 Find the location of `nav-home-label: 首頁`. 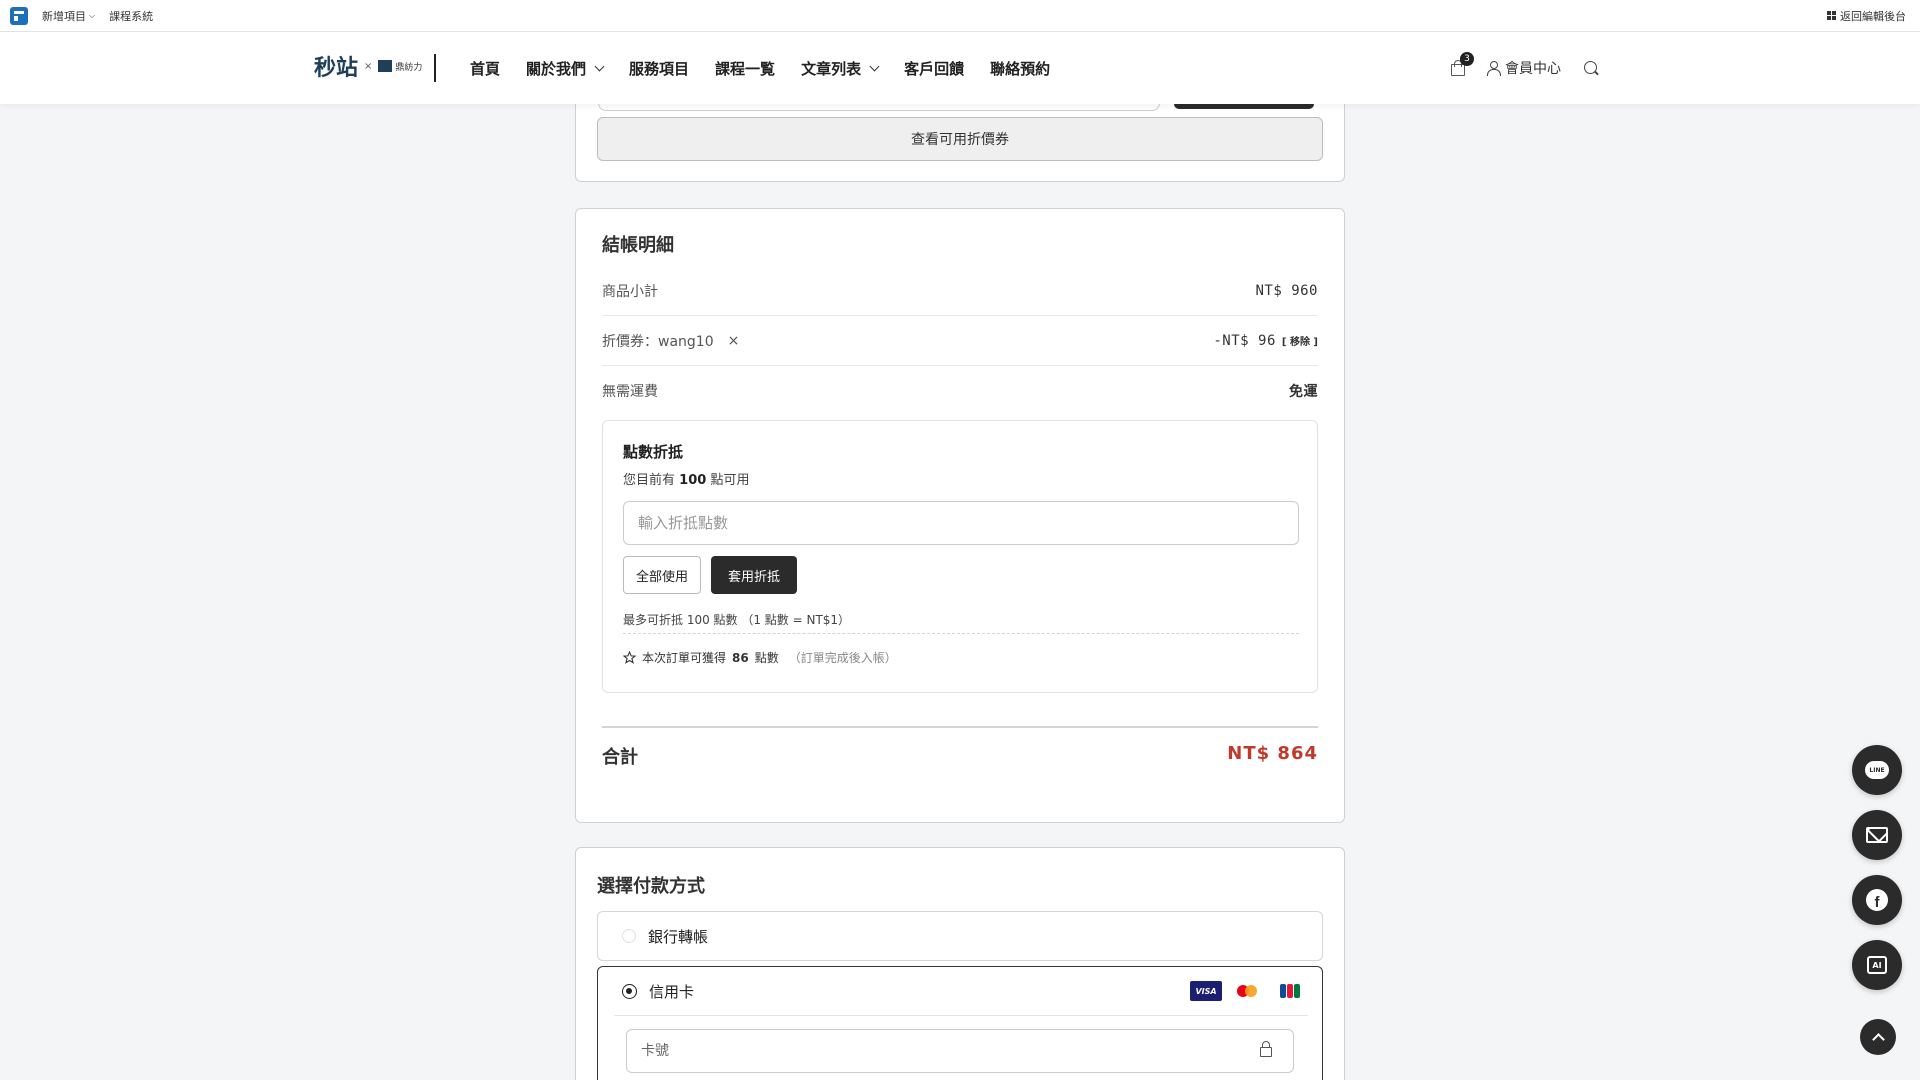

nav-home-label: 首頁 is located at coordinates (485, 68).